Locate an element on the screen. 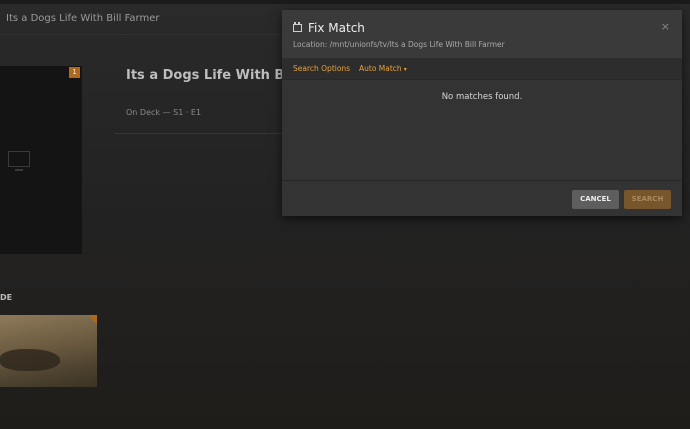 The height and width of the screenshot is (429, 690). search-button: SEARCH is located at coordinates (647, 199).